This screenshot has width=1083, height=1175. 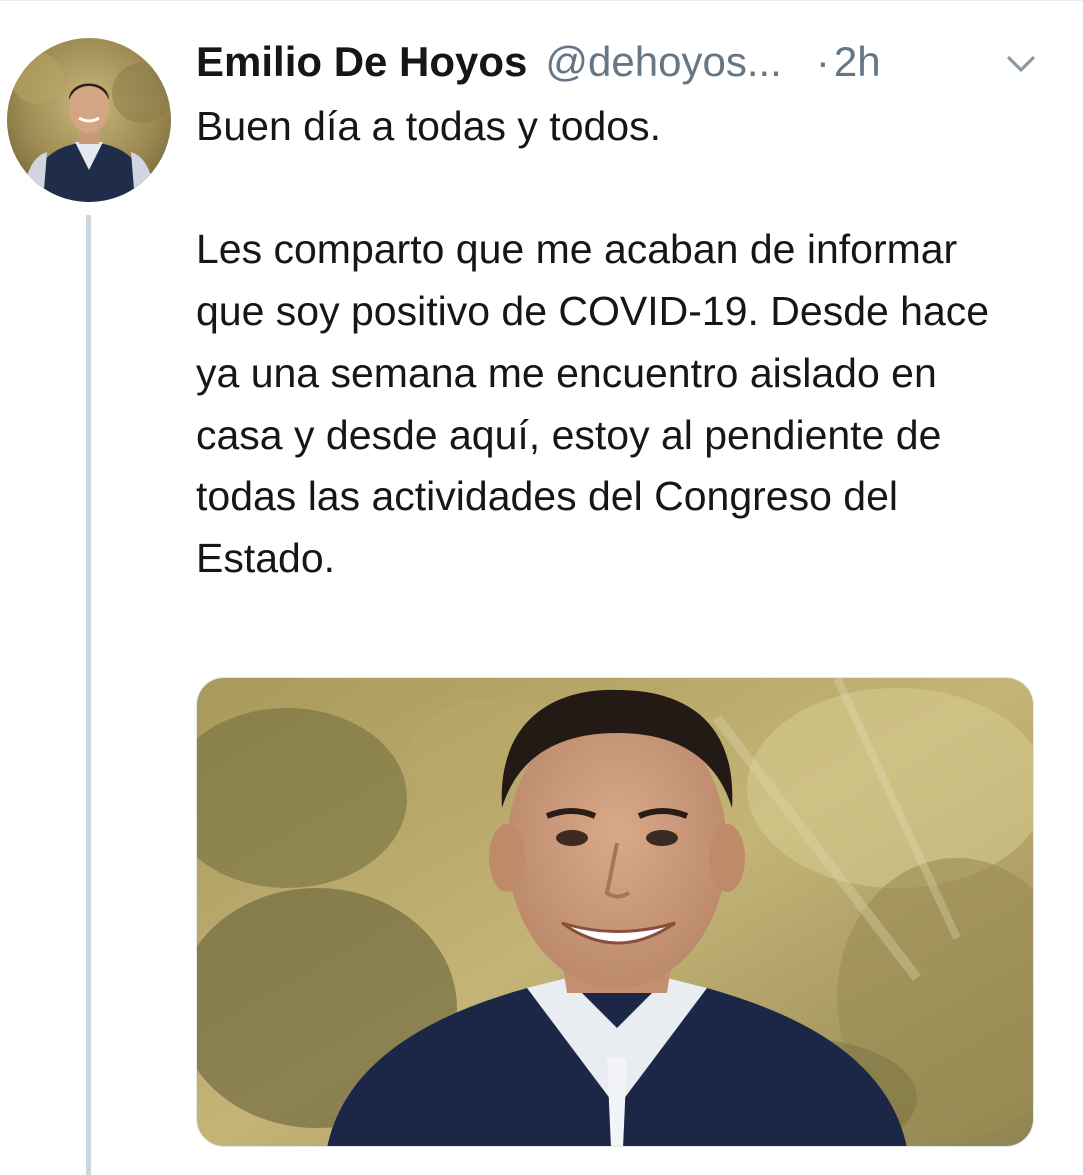 What do you see at coordinates (361, 62) in the screenshot?
I see `author-name: Emilio De Hoyos` at bounding box center [361, 62].